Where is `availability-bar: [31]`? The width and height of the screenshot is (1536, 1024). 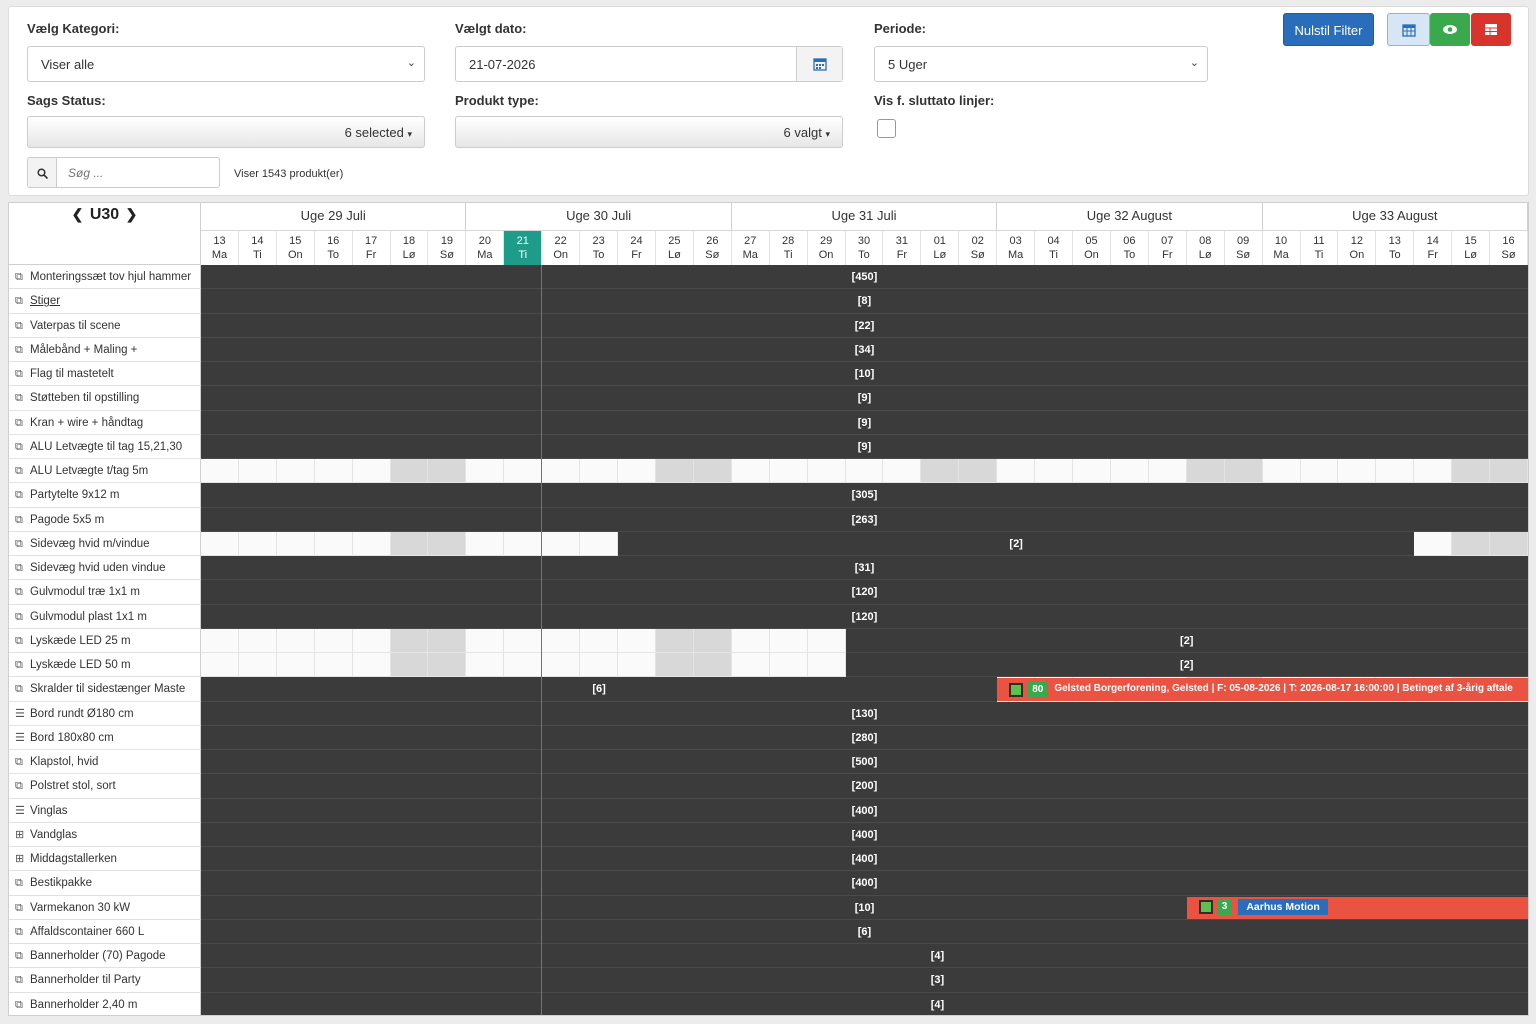 availability-bar: [31] is located at coordinates (864, 568).